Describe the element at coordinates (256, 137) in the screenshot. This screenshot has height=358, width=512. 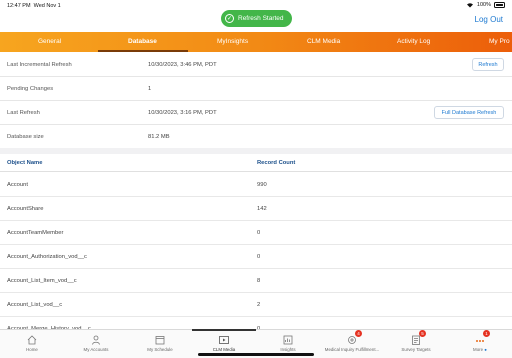
I see `info-row-database-size: Database size 81.2 MB` at that location.